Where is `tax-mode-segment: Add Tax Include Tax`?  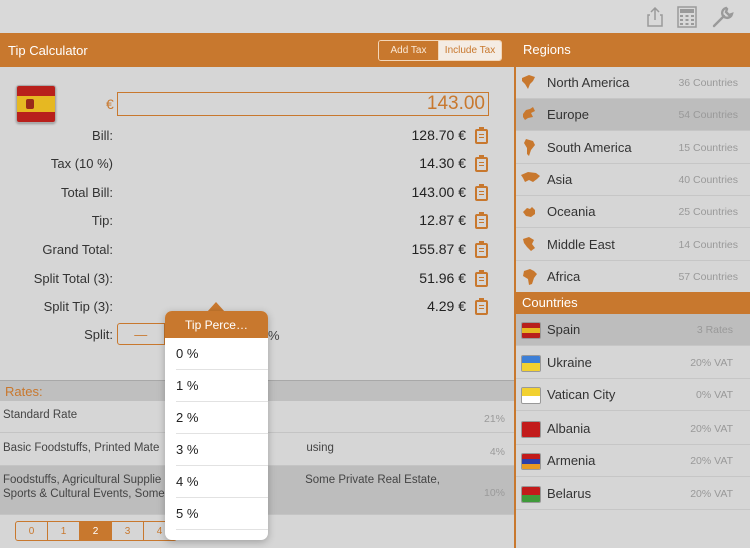 tax-mode-segment: Add Tax Include Tax is located at coordinates (440, 50).